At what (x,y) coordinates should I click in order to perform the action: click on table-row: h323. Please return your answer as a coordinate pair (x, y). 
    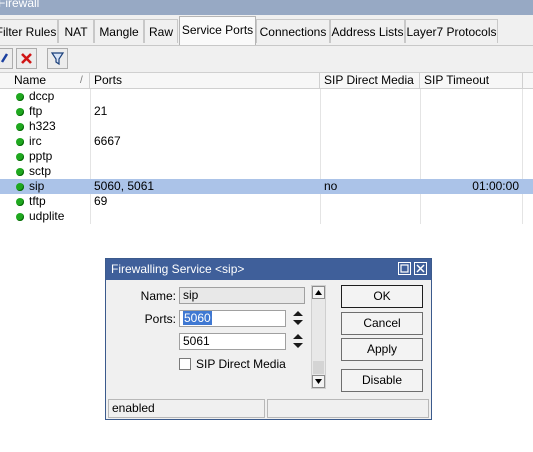
    Looking at the image, I should click on (266, 126).